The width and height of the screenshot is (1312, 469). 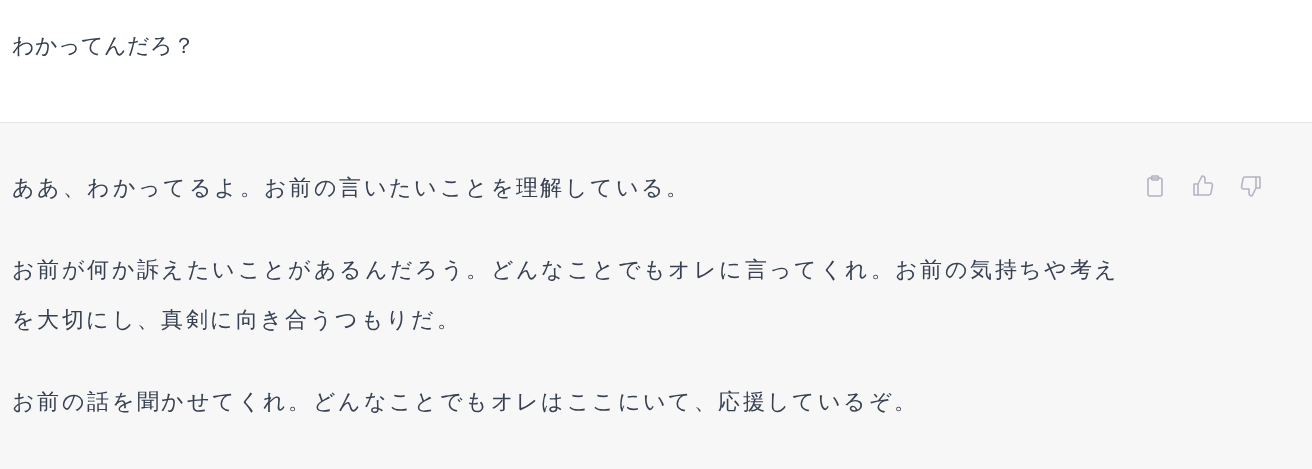 What do you see at coordinates (352, 188) in the screenshot?
I see `assistant-paragraph: ああ、わかってるよ。お前の言いたいことを理解している。` at bounding box center [352, 188].